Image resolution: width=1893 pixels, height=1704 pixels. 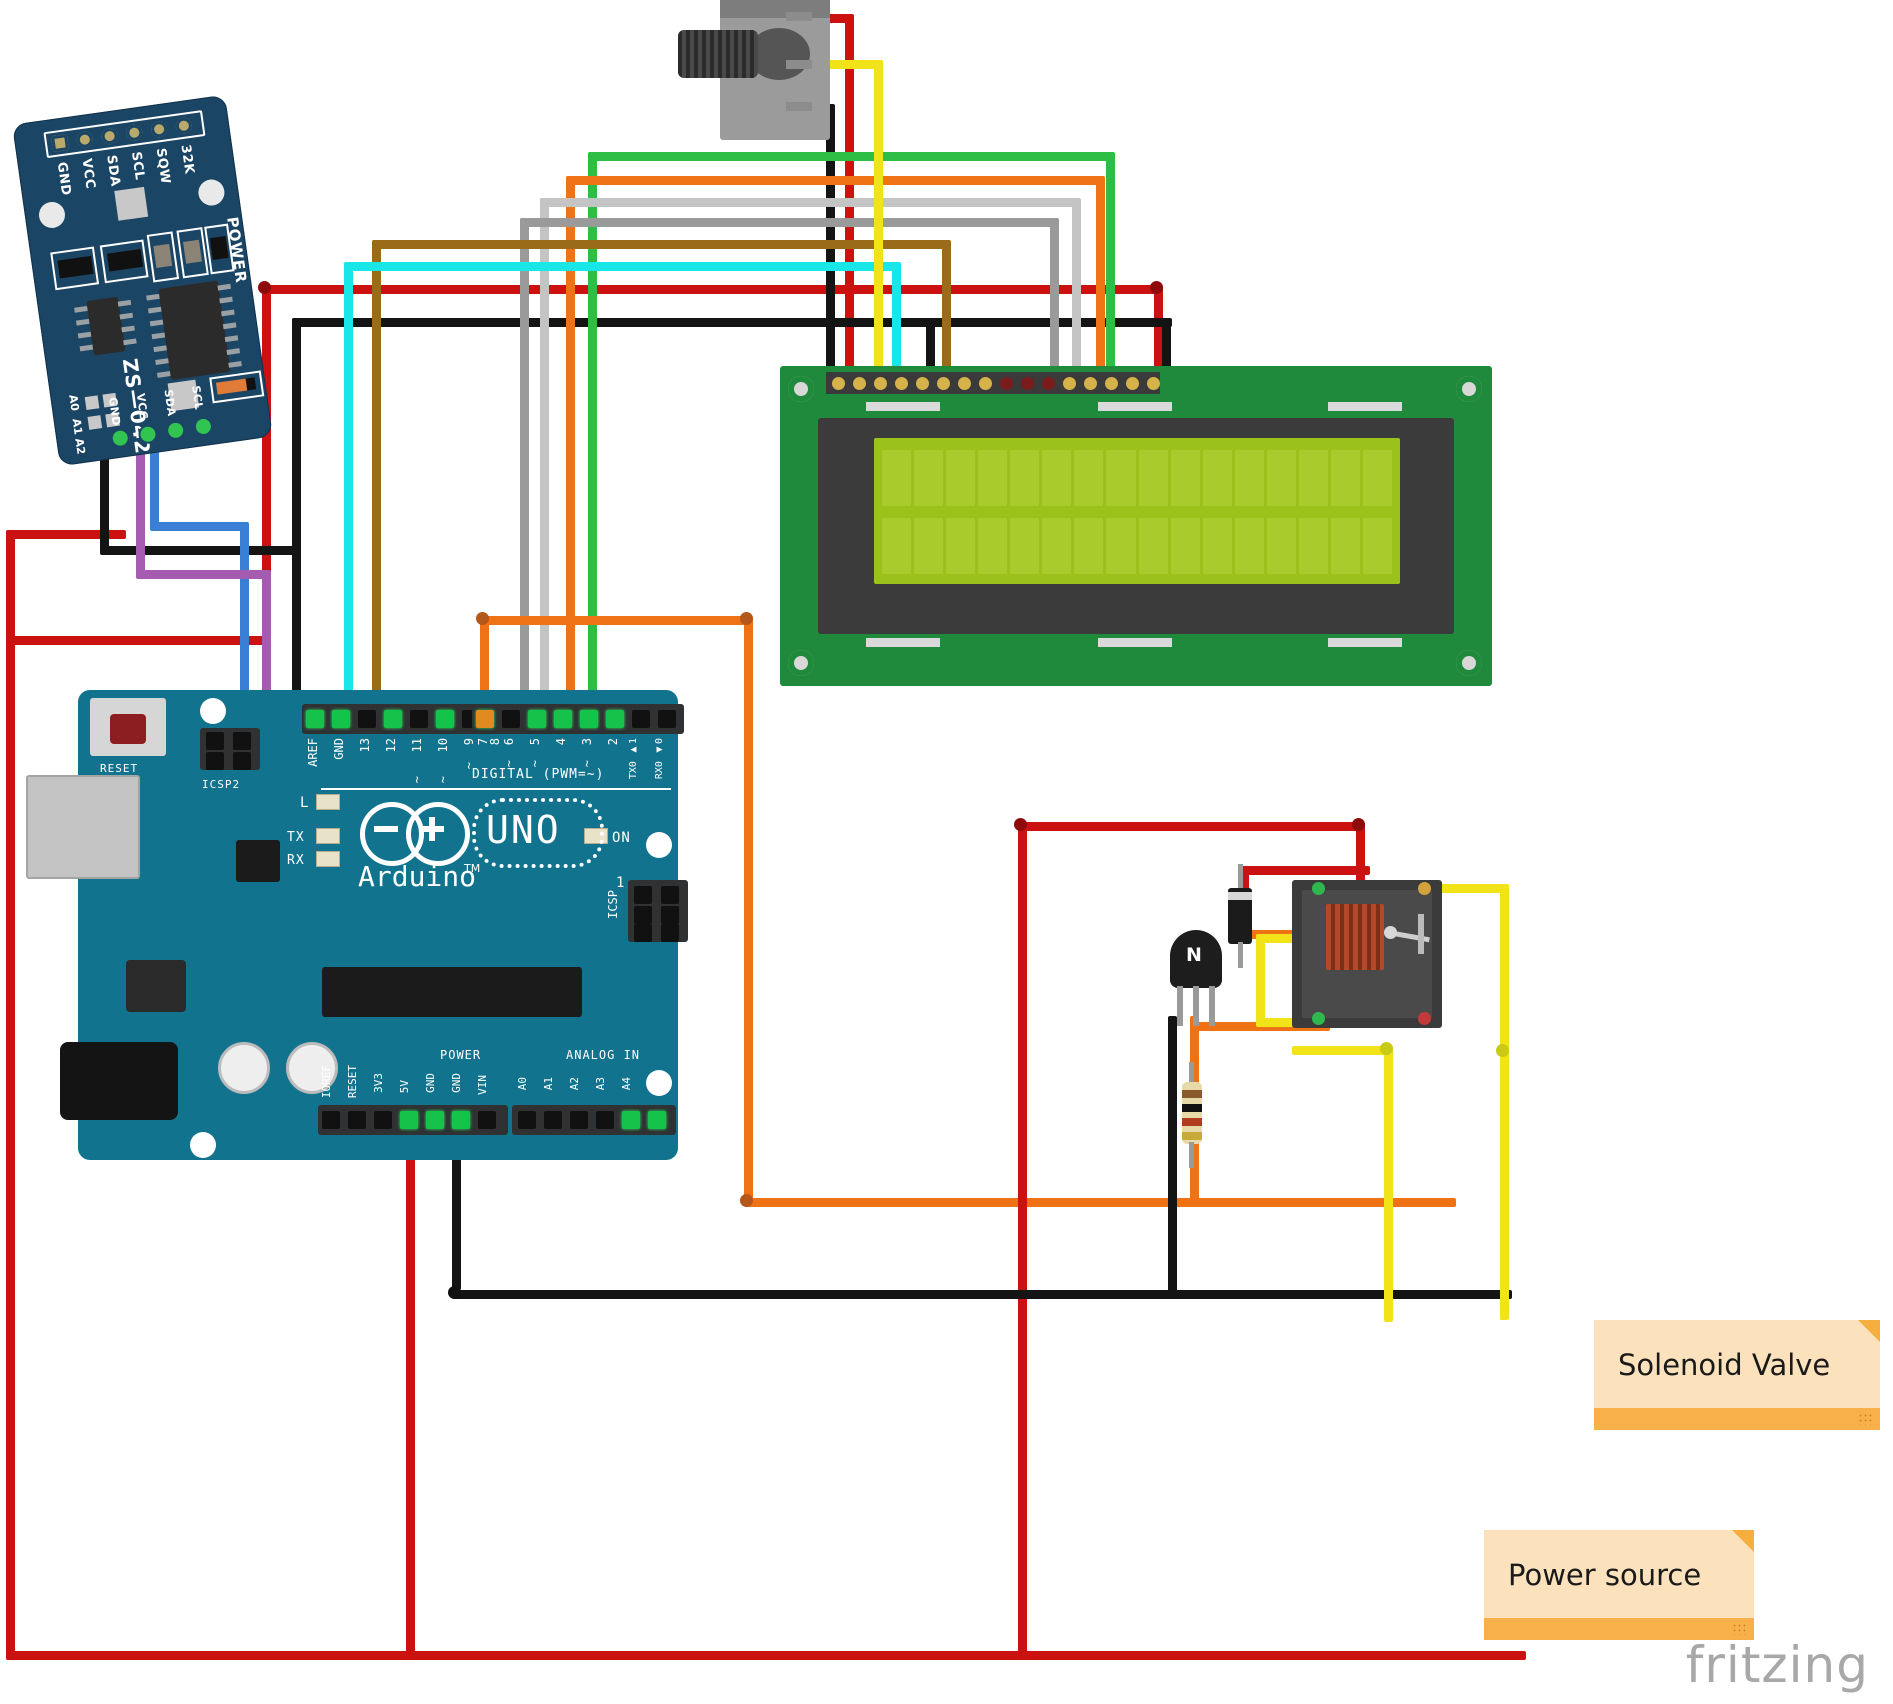 What do you see at coordinates (1737, 1419) in the screenshot?
I see `note-resize-bar` at bounding box center [1737, 1419].